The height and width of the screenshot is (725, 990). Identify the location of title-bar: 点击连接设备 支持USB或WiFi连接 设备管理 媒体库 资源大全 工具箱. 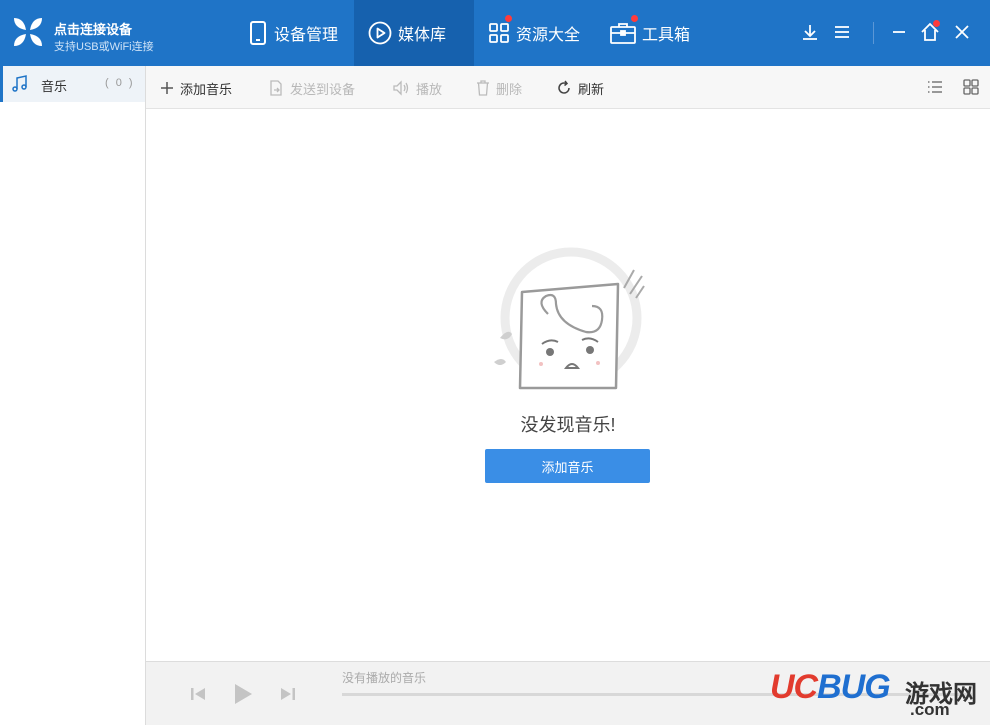
(495, 33).